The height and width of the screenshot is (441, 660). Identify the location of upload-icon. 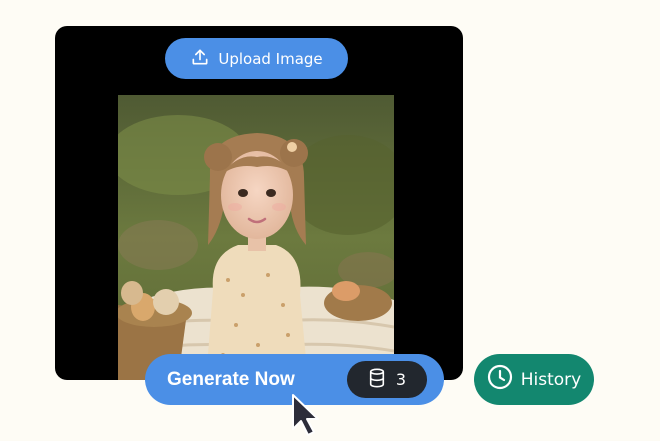
(200, 59).